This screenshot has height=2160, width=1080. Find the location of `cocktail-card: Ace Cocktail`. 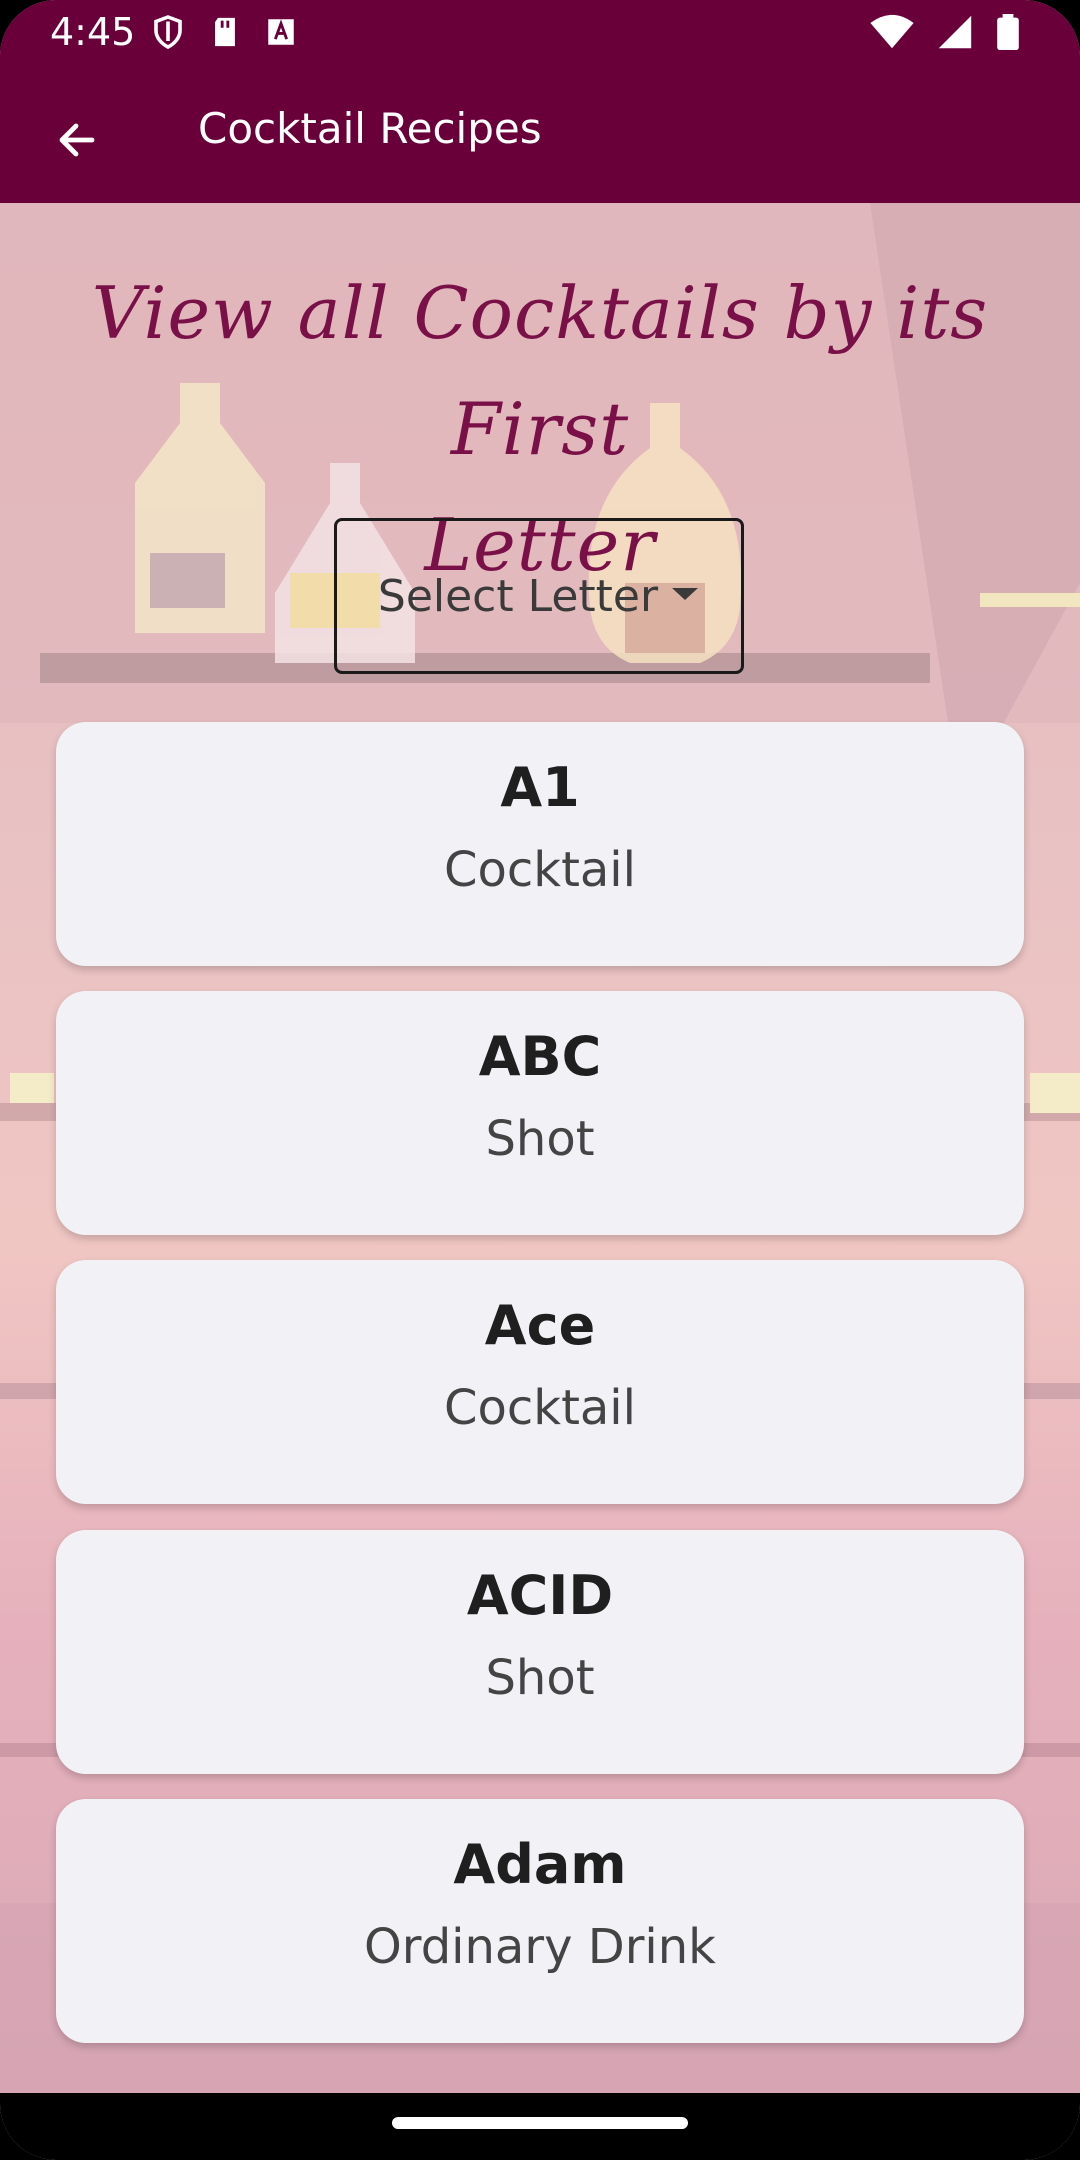

cocktail-card: Ace Cocktail is located at coordinates (540, 1382).